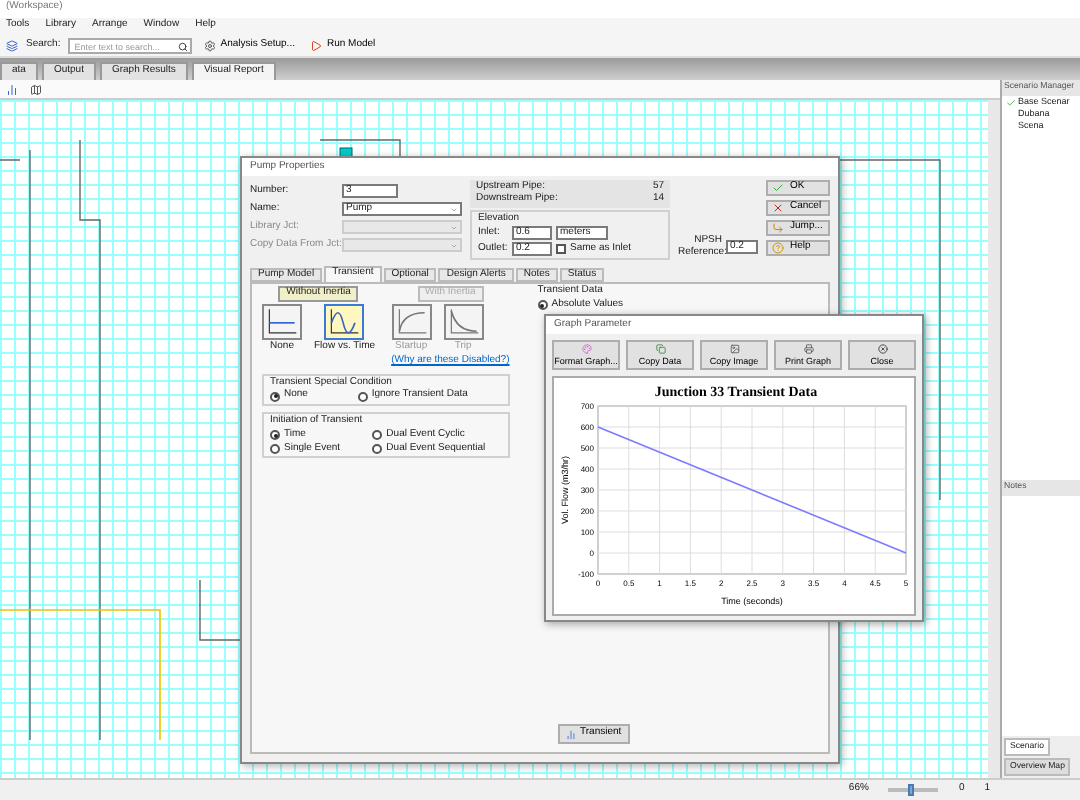 The width and height of the screenshot is (1080, 800). Describe the element at coordinates (210, 46) in the screenshot. I see `settings-icon` at that location.